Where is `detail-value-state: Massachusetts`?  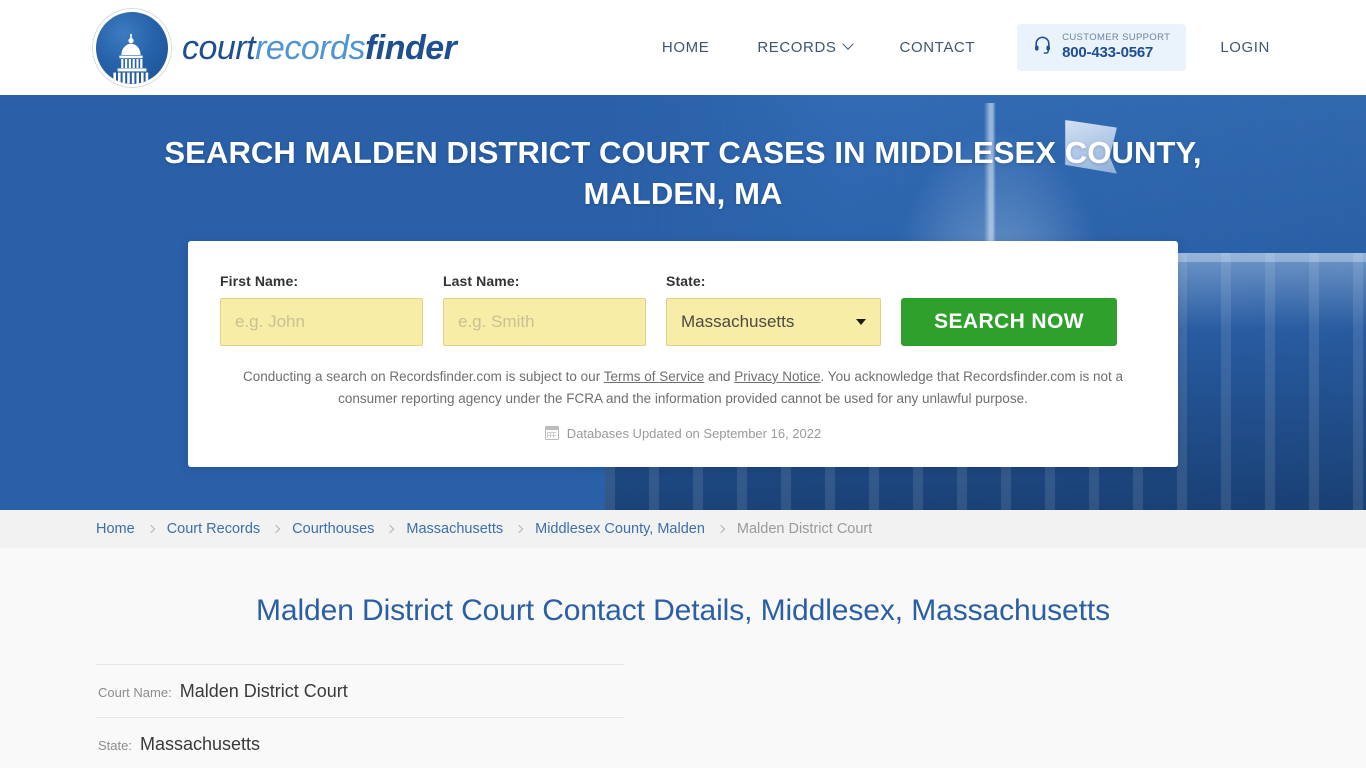 detail-value-state: Massachusetts is located at coordinates (200, 744).